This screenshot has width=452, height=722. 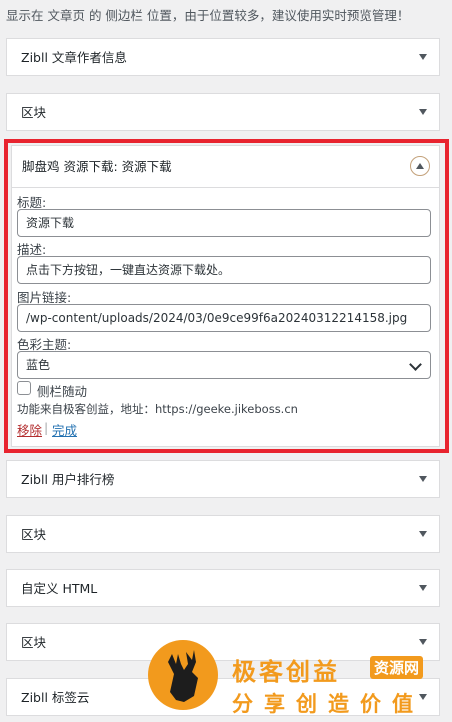 What do you see at coordinates (397, 667) in the screenshot?
I see `watermark-badge: 资源网` at bounding box center [397, 667].